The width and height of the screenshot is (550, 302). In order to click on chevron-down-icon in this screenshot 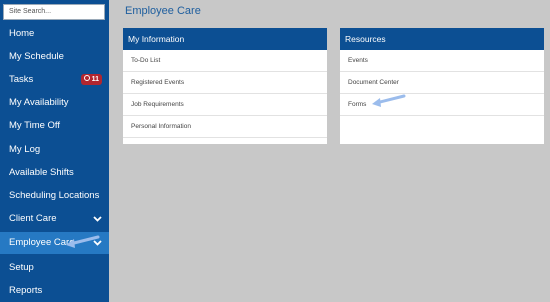, I will do `click(97, 219)`.